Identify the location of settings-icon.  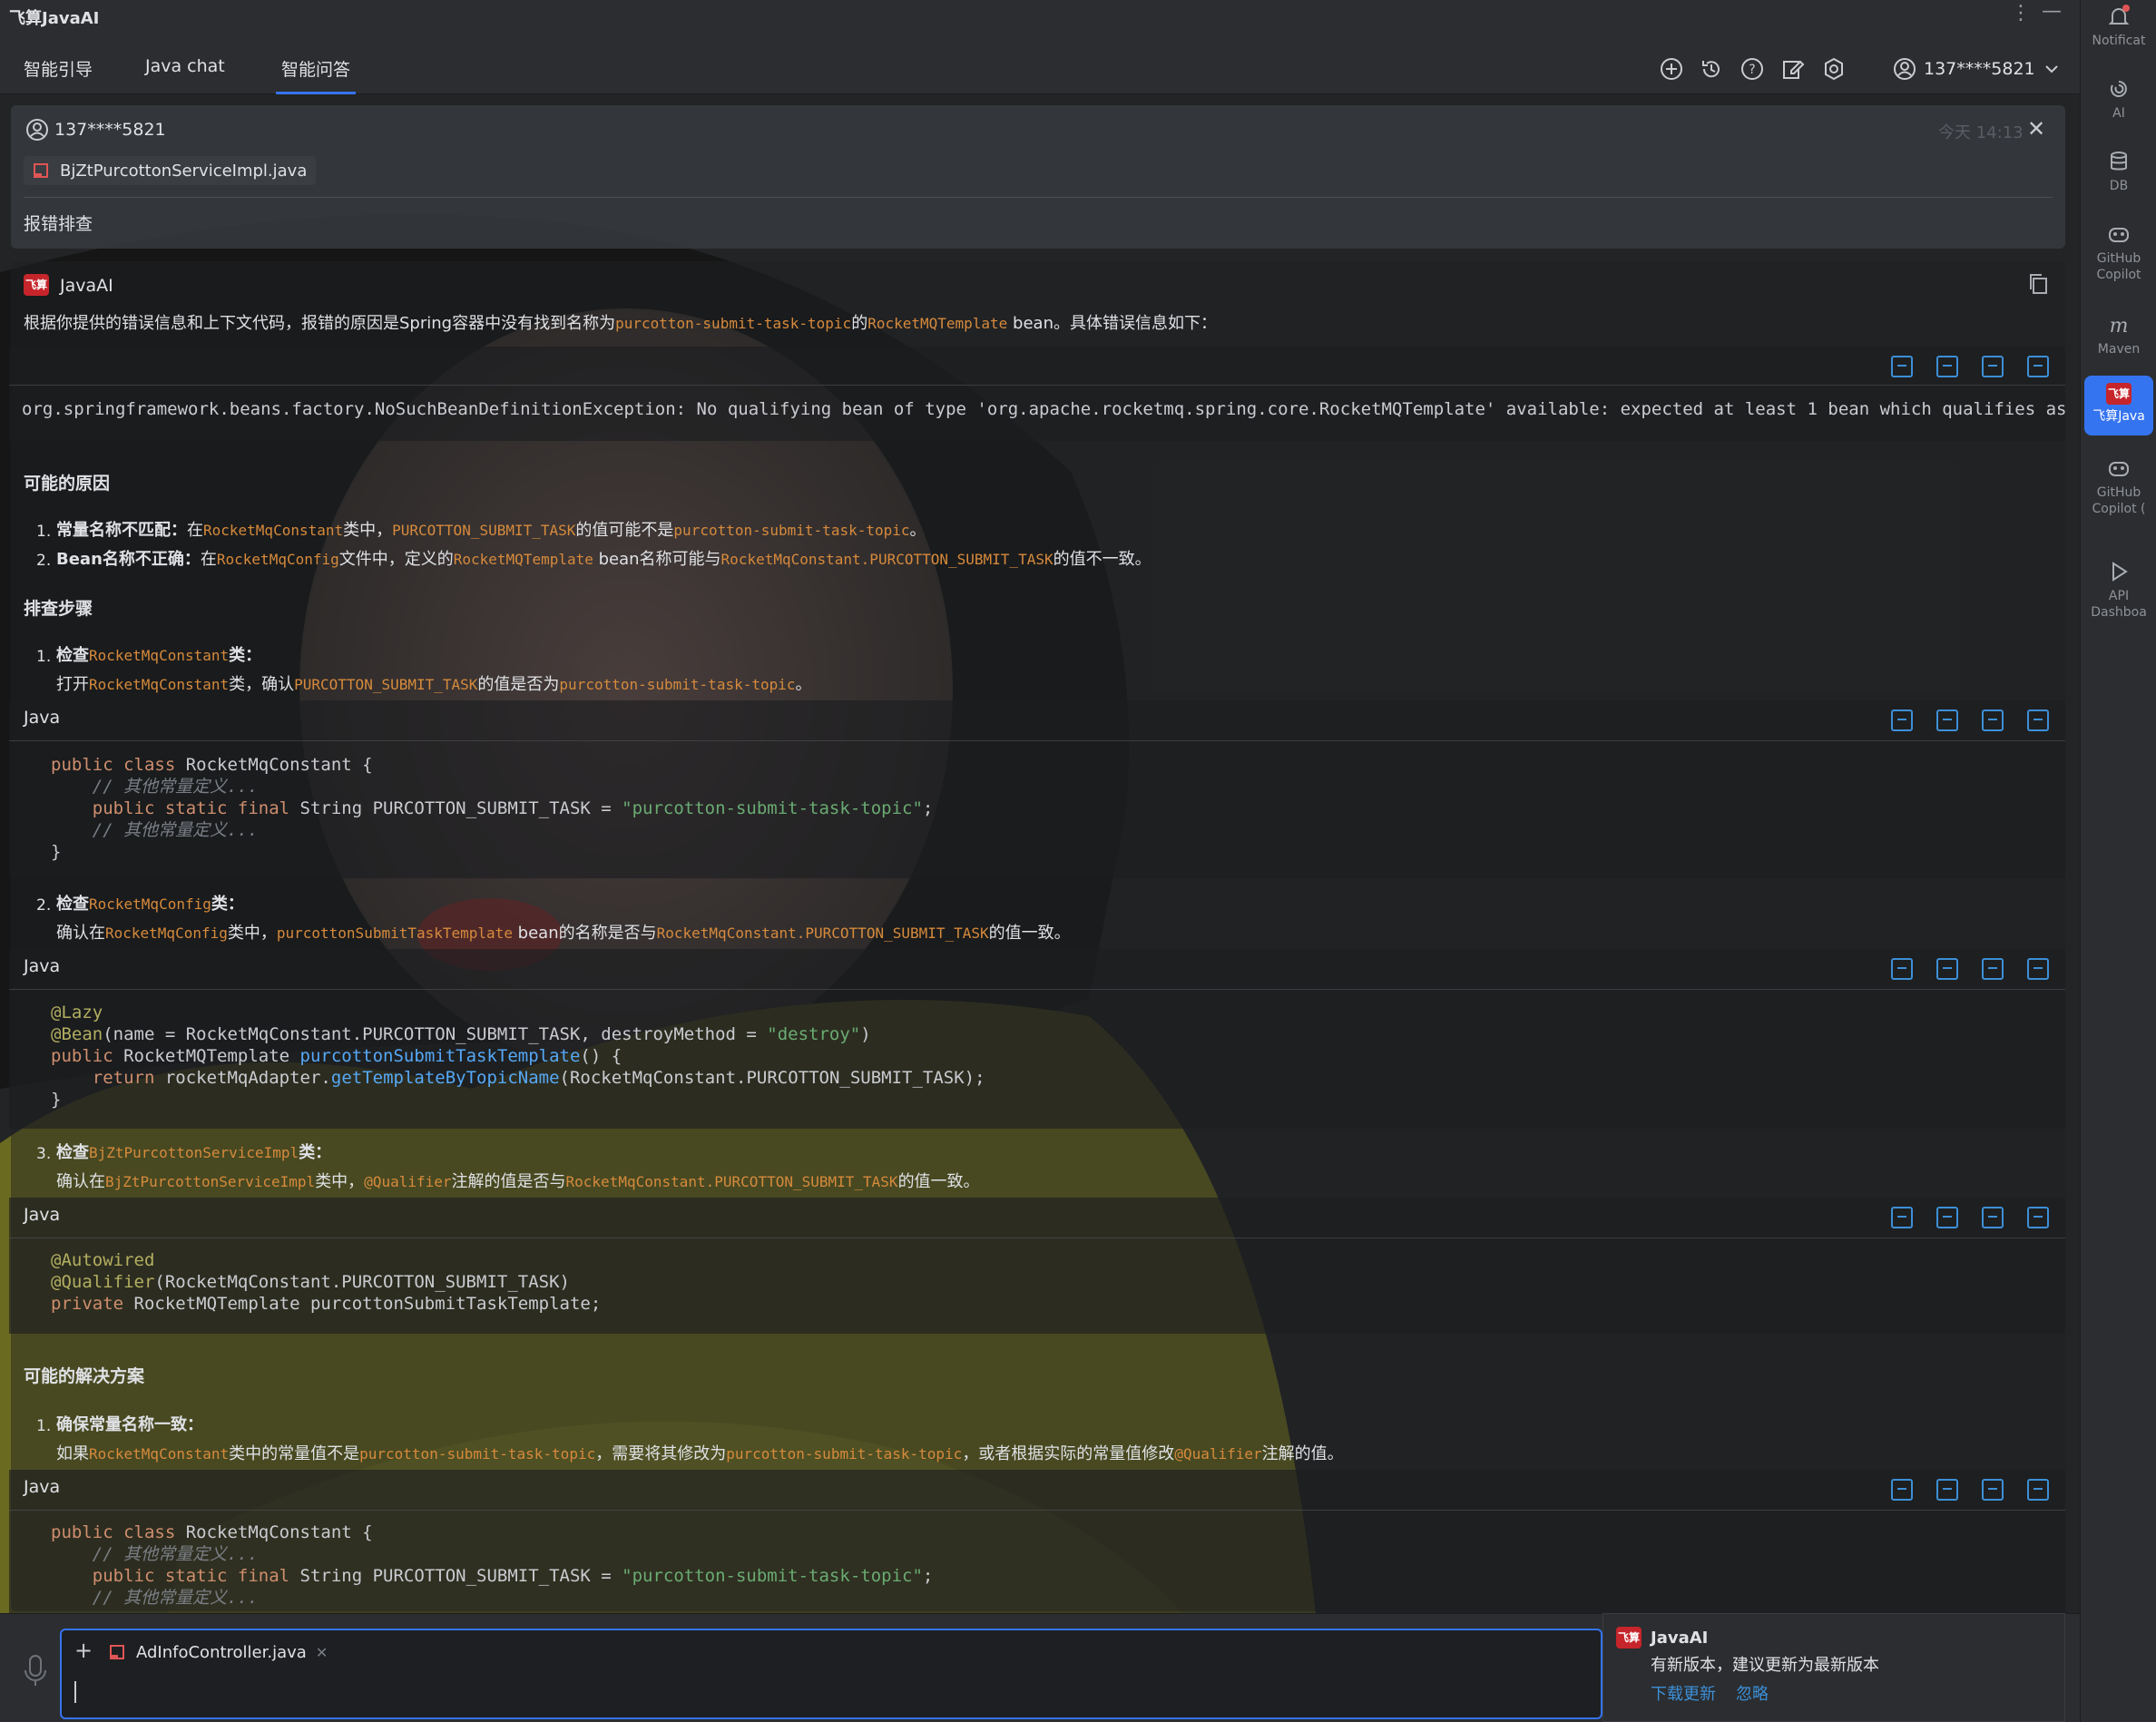
(1834, 69).